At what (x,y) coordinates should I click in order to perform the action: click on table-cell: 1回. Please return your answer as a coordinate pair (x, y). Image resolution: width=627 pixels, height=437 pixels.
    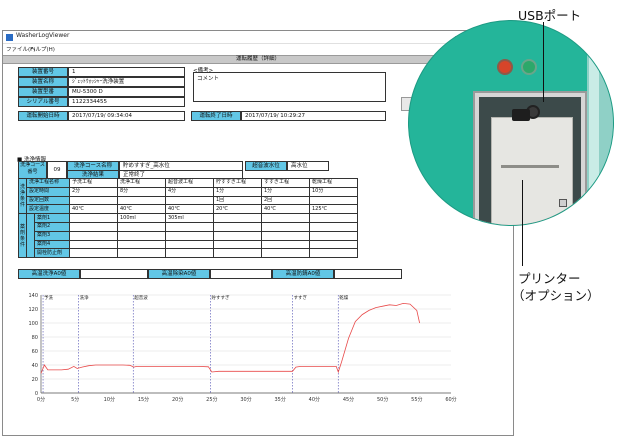
    Looking at the image, I should click on (237, 200).